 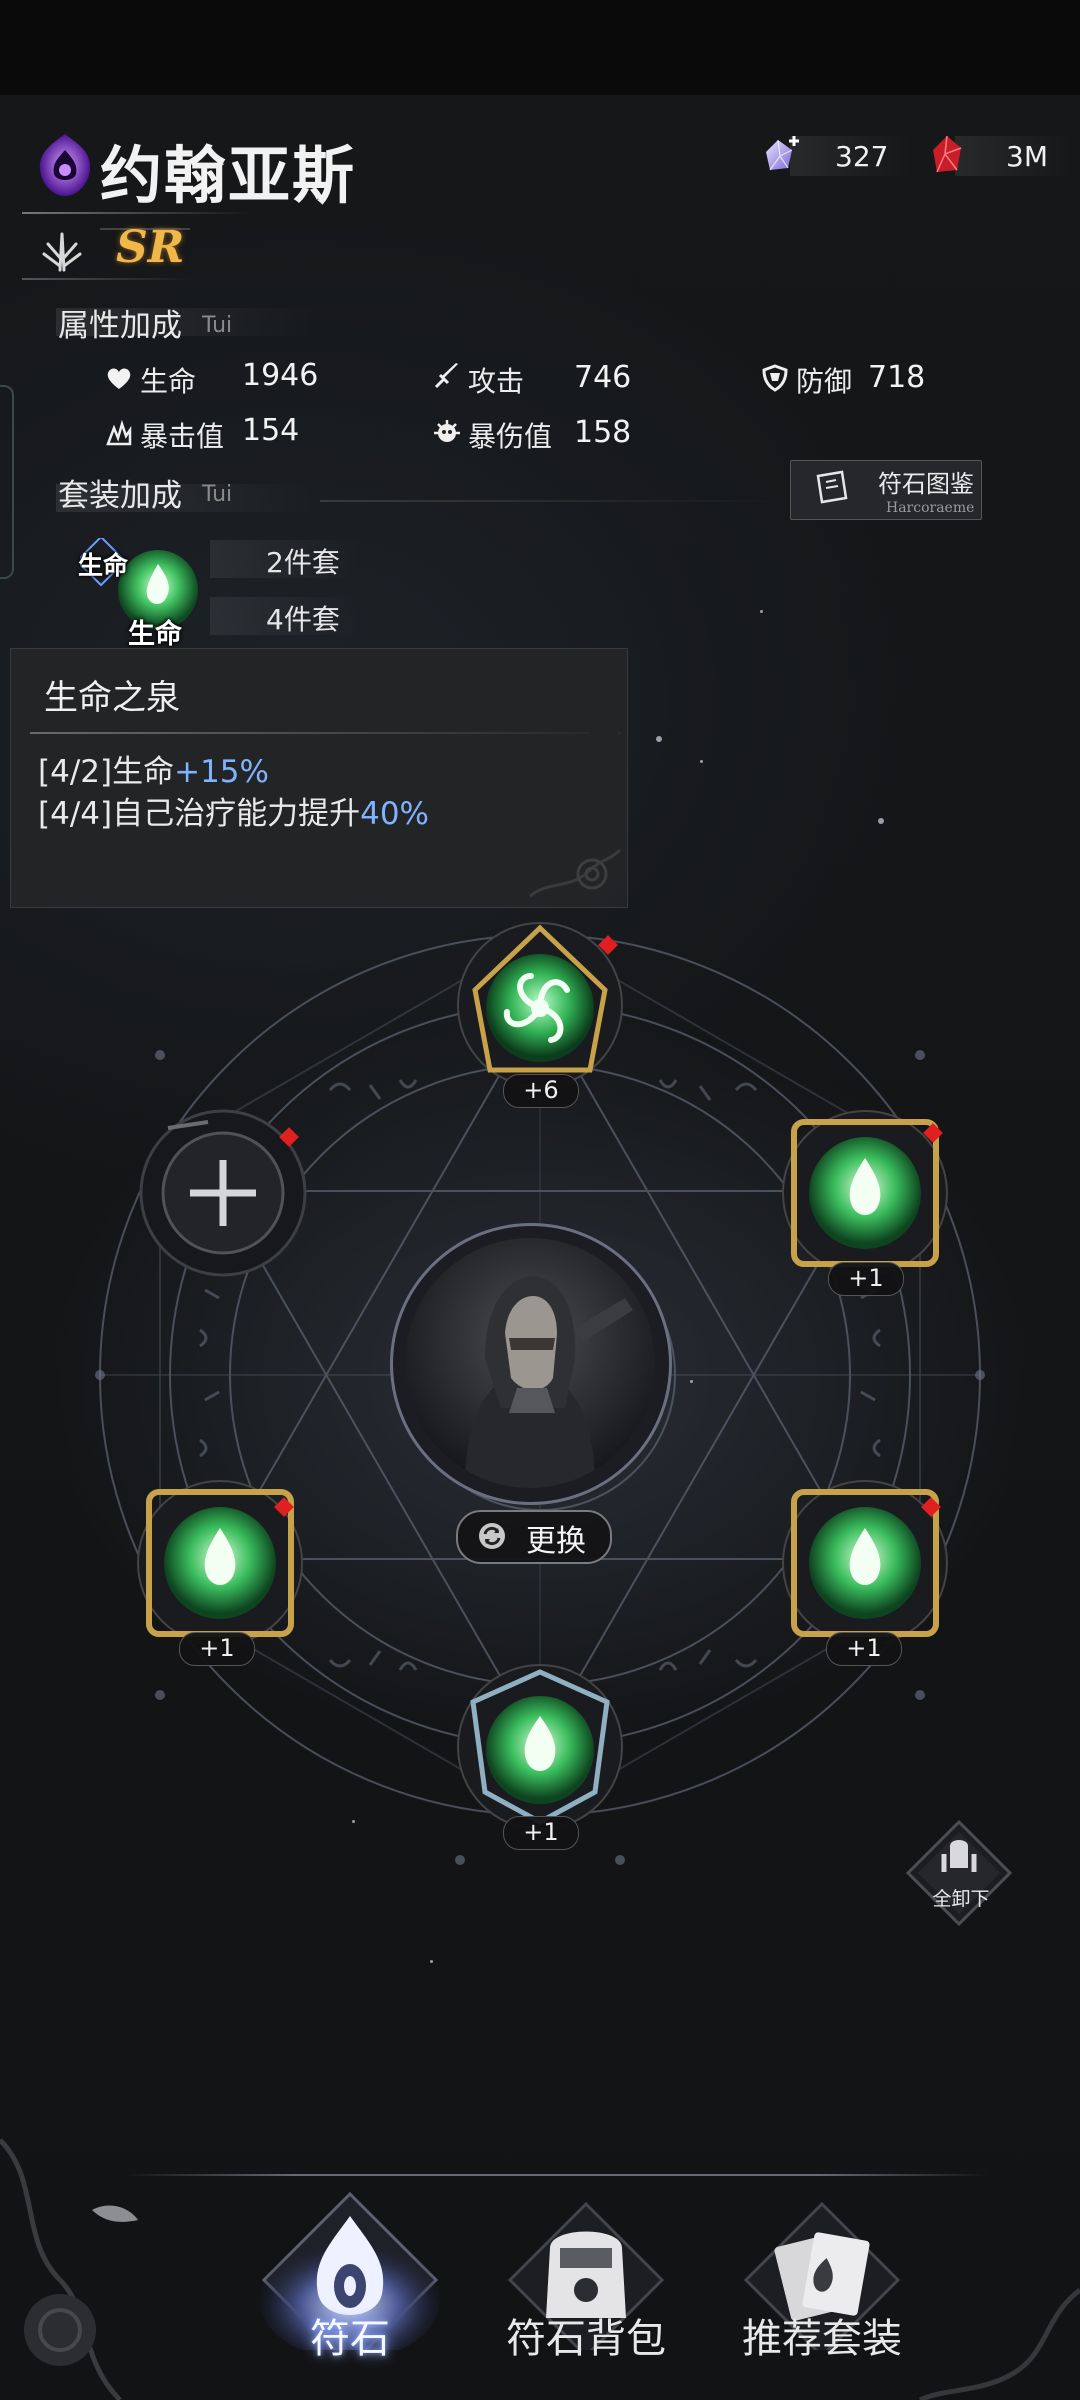 What do you see at coordinates (310, 733) in the screenshot?
I see `tooltip-divider` at bounding box center [310, 733].